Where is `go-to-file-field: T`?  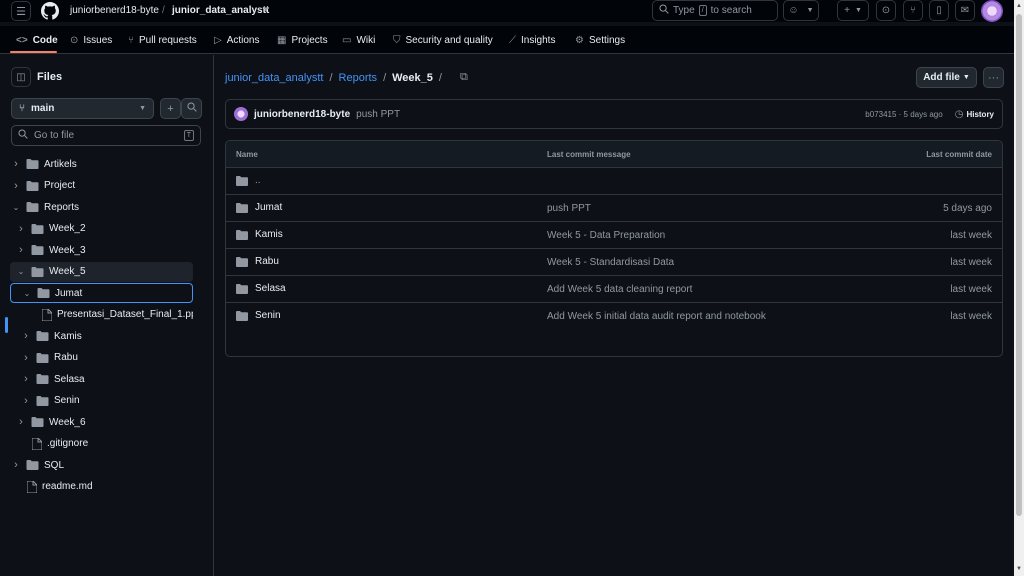 go-to-file-field: T is located at coordinates (106, 135).